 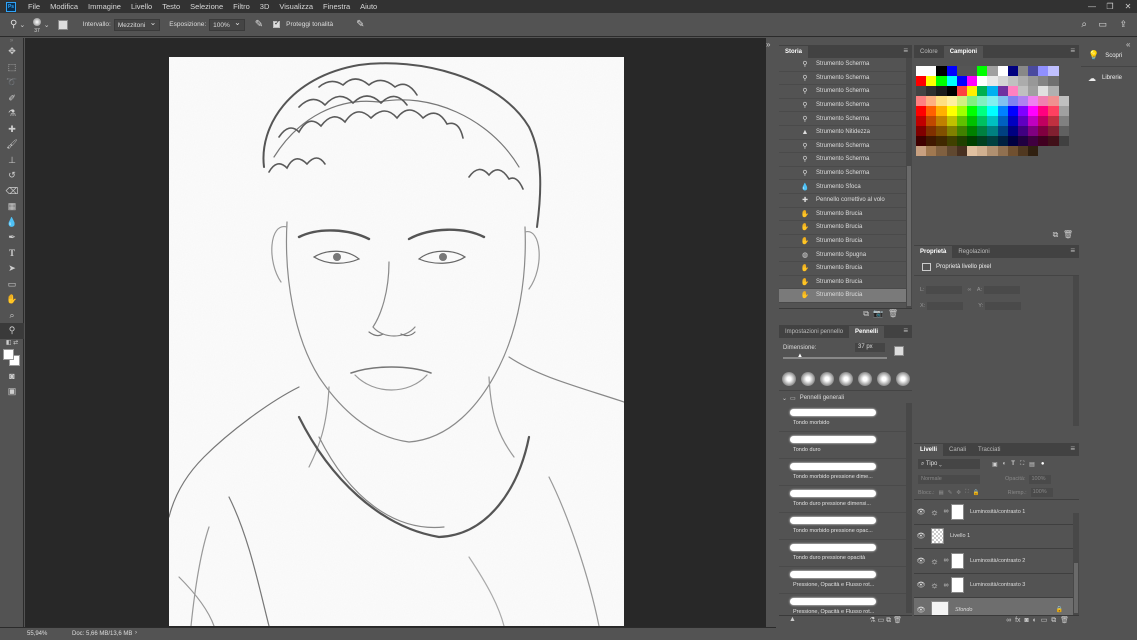 What do you see at coordinates (1109, 56) in the screenshot?
I see `discover-button: 💡 Scopri` at bounding box center [1109, 56].